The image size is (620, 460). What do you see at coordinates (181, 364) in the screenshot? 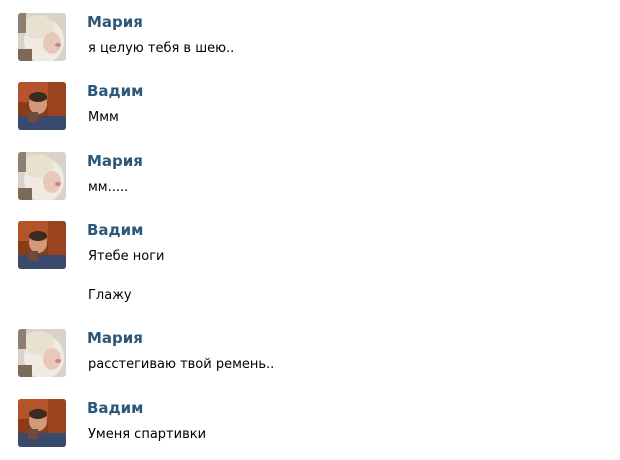
I see `message-text: расстегиваю твой ремень..` at bounding box center [181, 364].